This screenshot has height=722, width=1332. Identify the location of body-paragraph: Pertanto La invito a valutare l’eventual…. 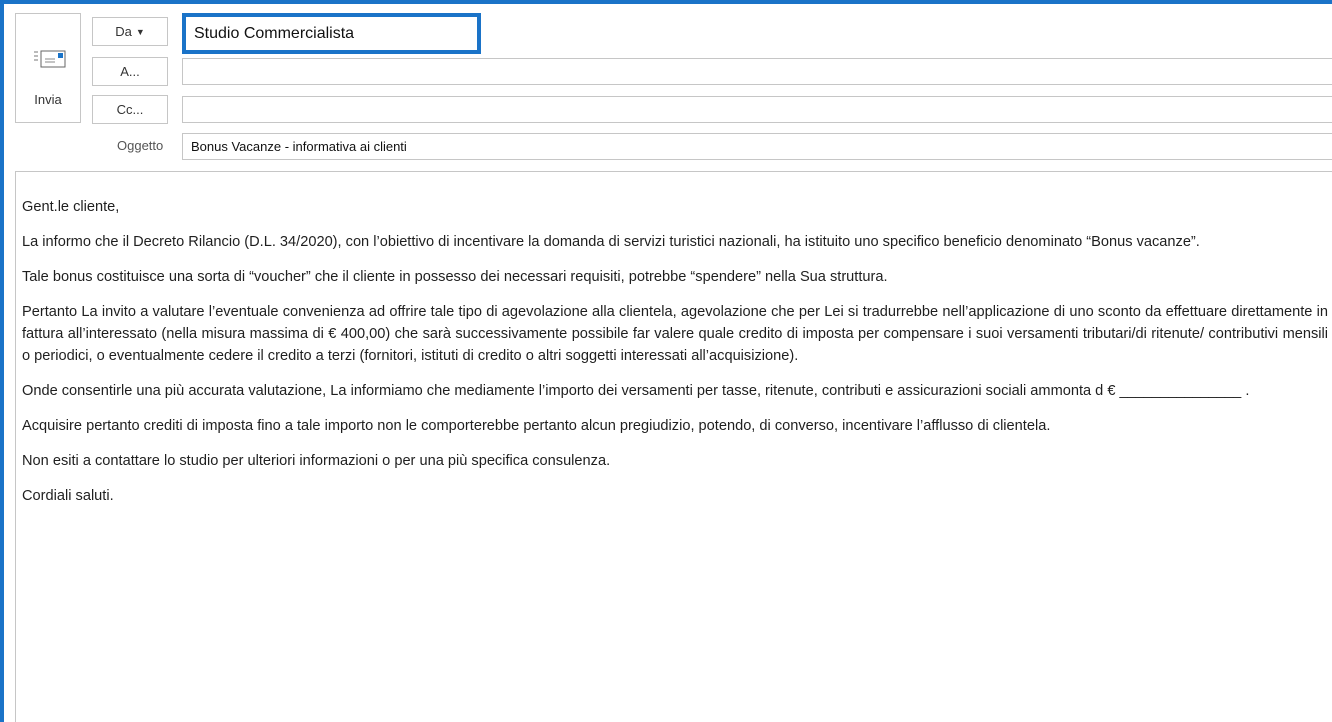
(675, 334).